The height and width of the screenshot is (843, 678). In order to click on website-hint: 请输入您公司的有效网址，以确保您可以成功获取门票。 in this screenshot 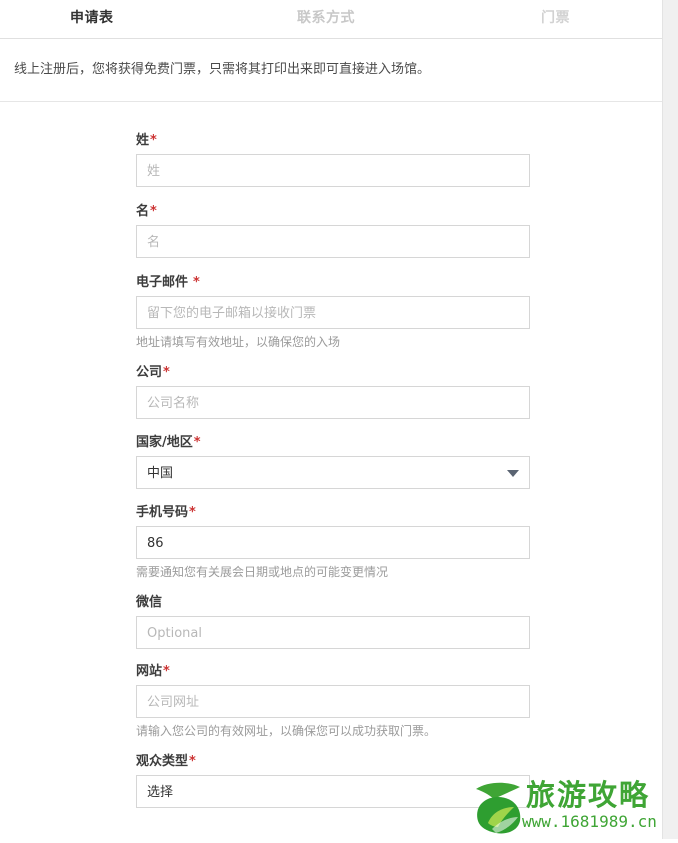, I will do `click(286, 731)`.